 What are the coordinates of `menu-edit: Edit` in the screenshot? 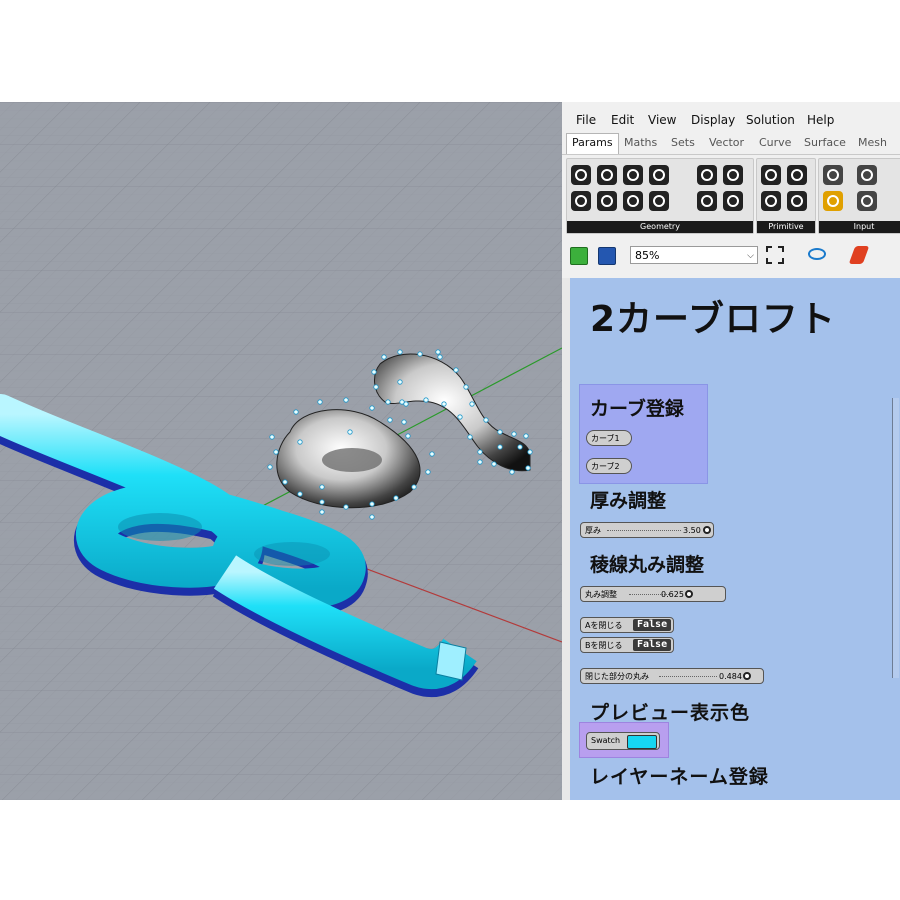 It's located at (622, 120).